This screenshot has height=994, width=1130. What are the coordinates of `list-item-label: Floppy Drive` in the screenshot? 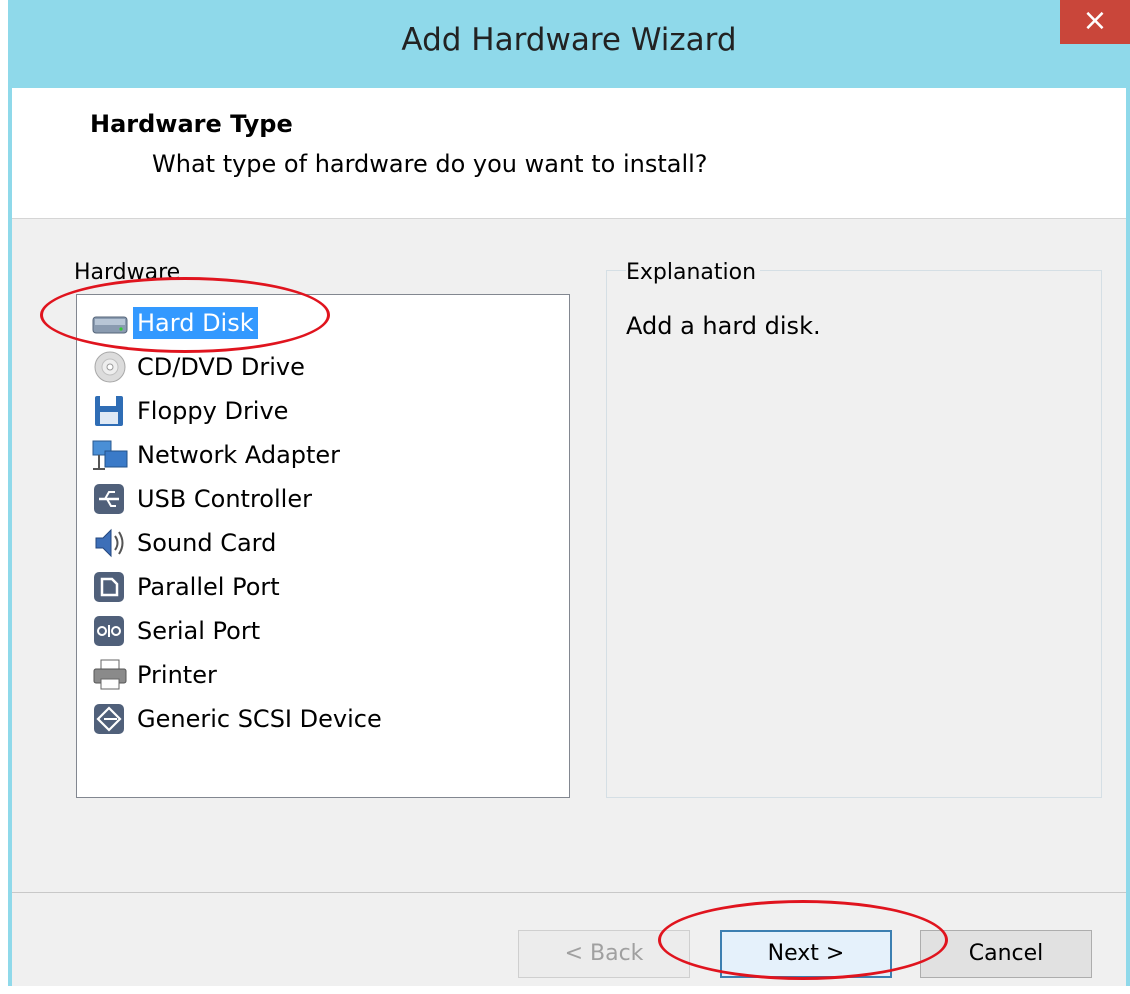 It's located at (213, 411).